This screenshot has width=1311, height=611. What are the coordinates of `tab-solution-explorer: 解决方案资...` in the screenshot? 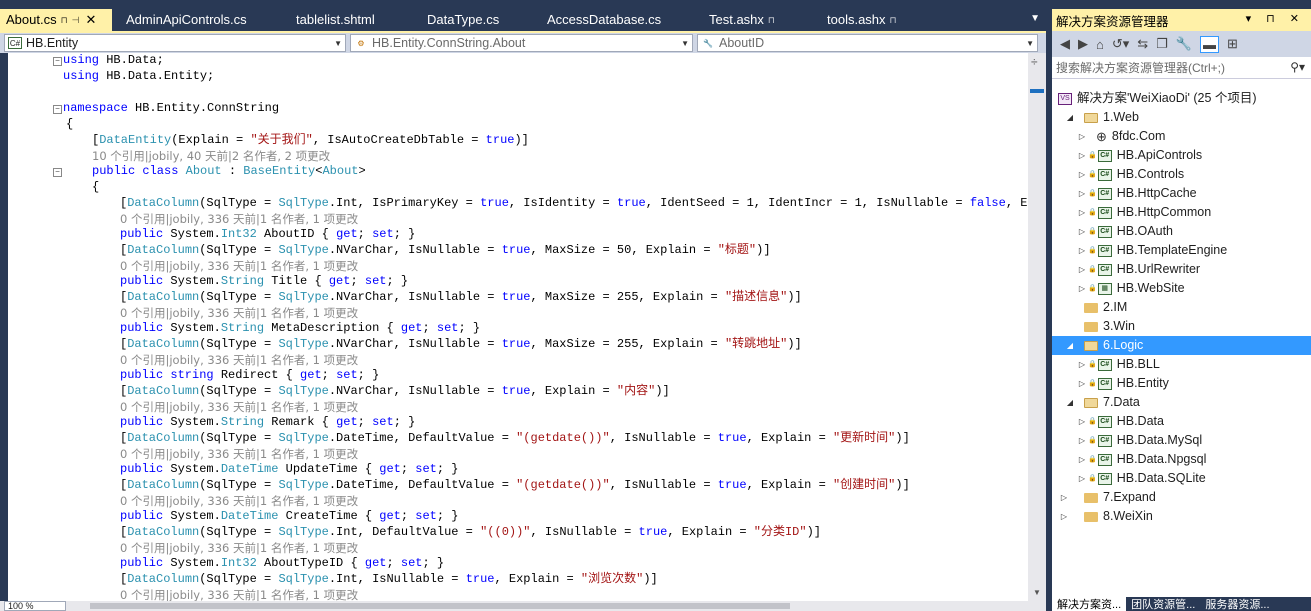 It's located at (1089, 604).